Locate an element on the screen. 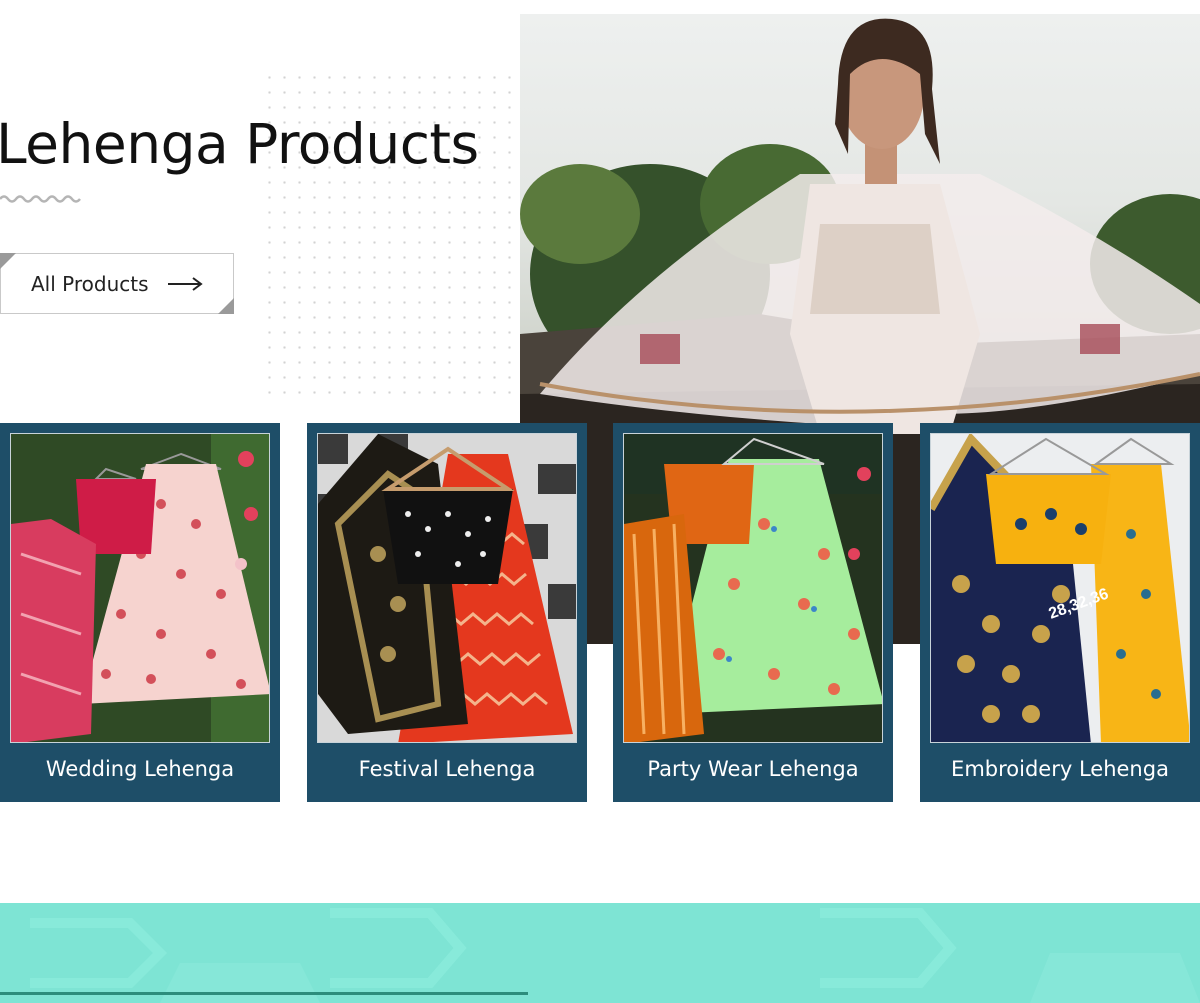  band-divider-line is located at coordinates (264, 993).